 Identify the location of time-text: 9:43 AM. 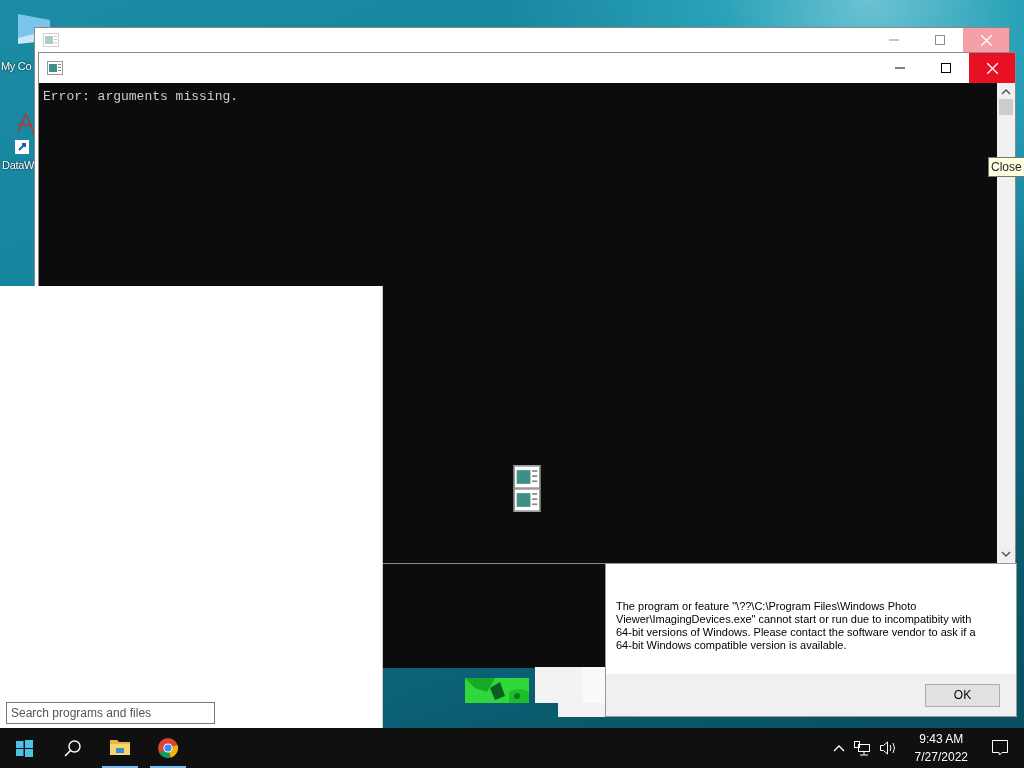
(941, 739).